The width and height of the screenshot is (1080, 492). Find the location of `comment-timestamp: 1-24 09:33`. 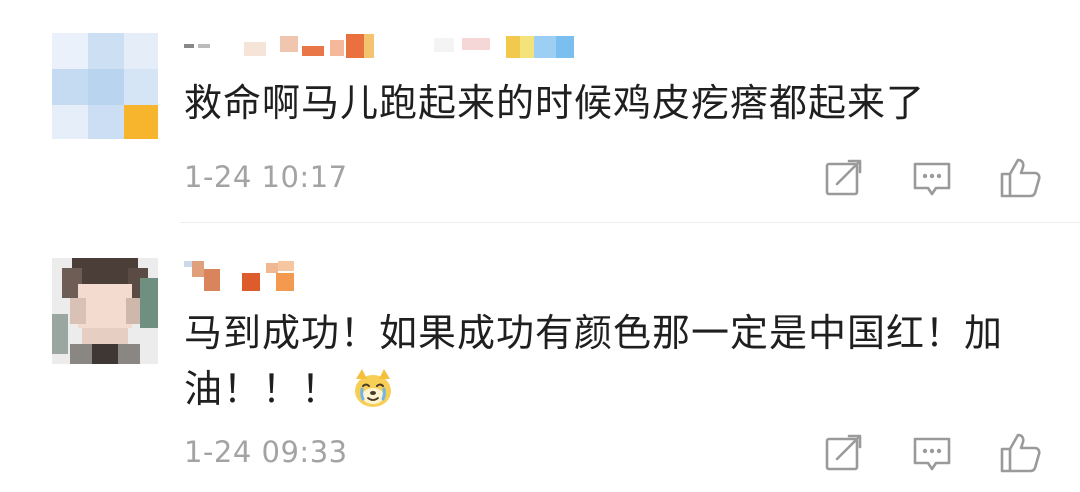

comment-timestamp: 1-24 09:33 is located at coordinates (266, 452).